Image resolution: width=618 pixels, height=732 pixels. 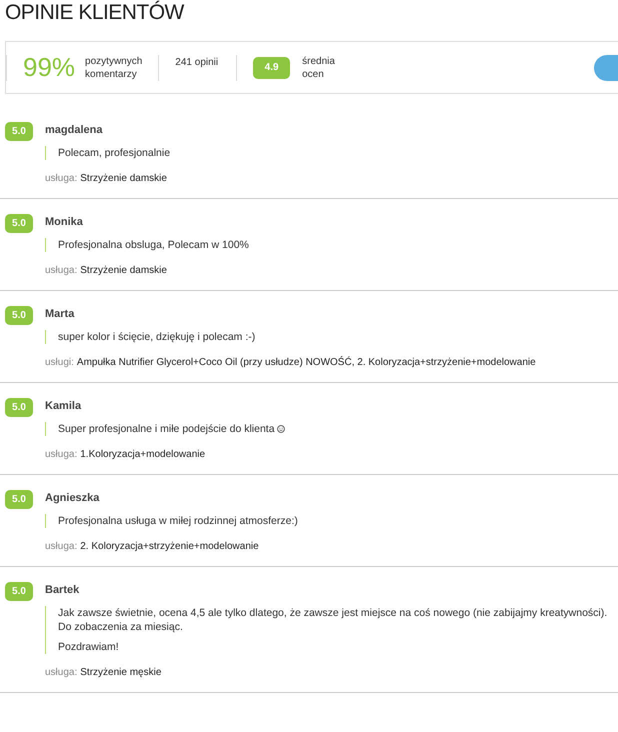 I want to click on service-label: usługi:, so click(x=59, y=362).